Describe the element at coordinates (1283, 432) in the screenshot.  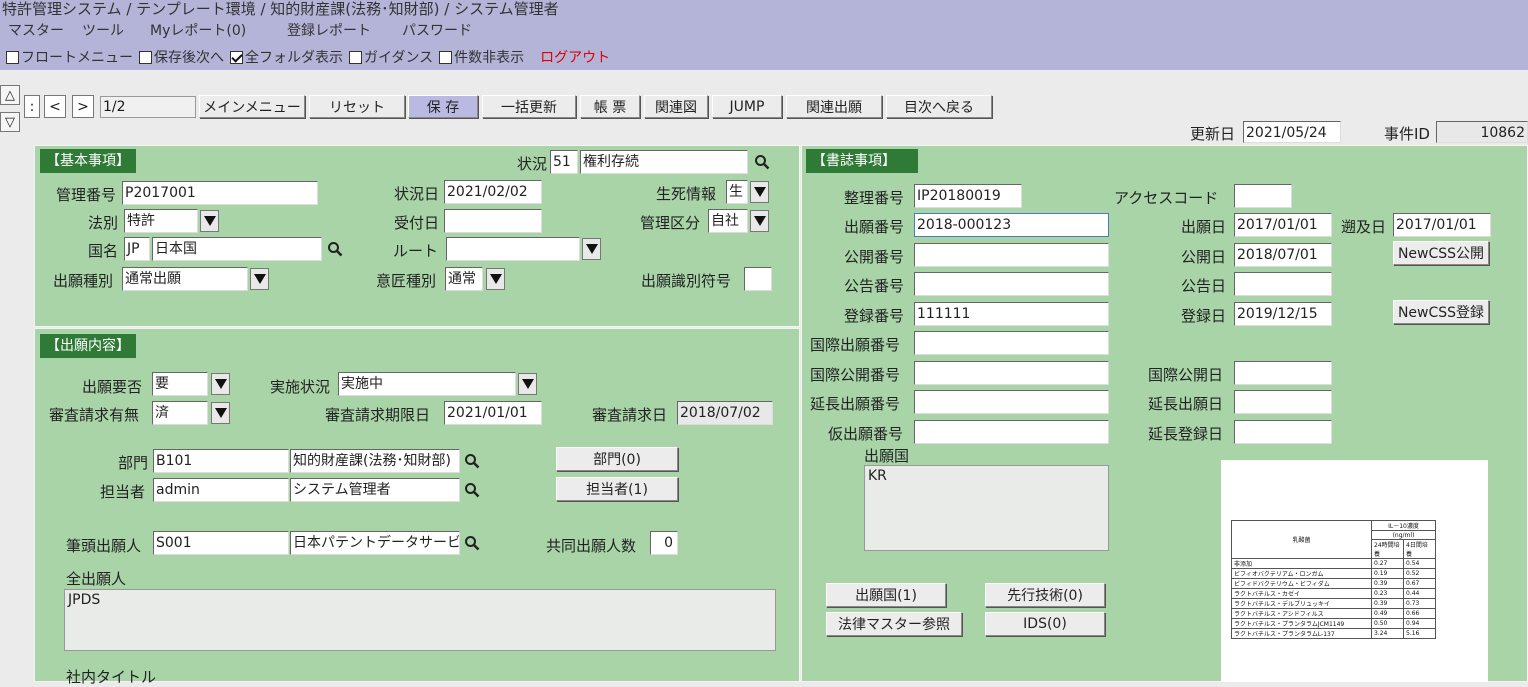
I see `ext-reg-date-field` at that location.